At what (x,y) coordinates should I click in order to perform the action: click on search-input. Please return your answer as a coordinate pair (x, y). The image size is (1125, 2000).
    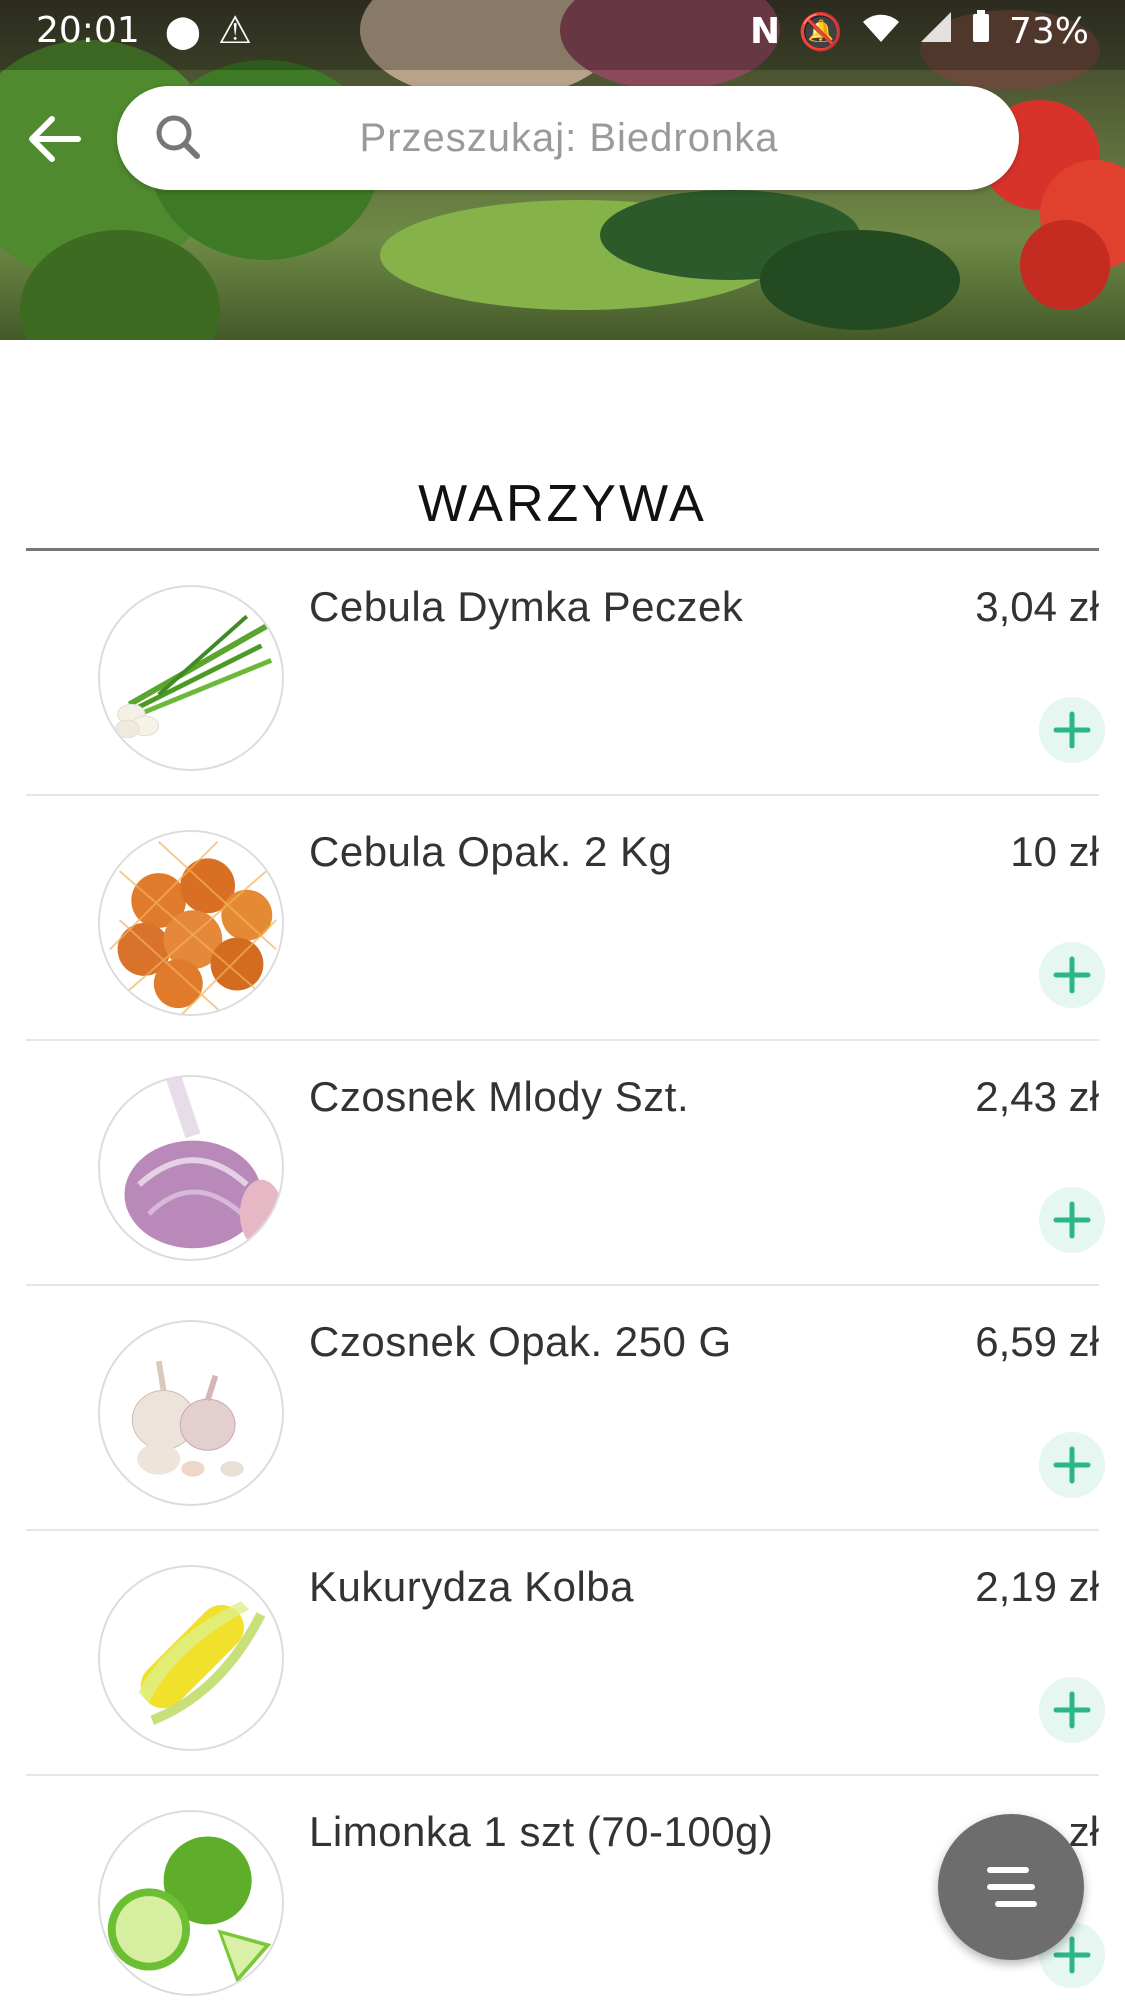
    Looking at the image, I should click on (569, 138).